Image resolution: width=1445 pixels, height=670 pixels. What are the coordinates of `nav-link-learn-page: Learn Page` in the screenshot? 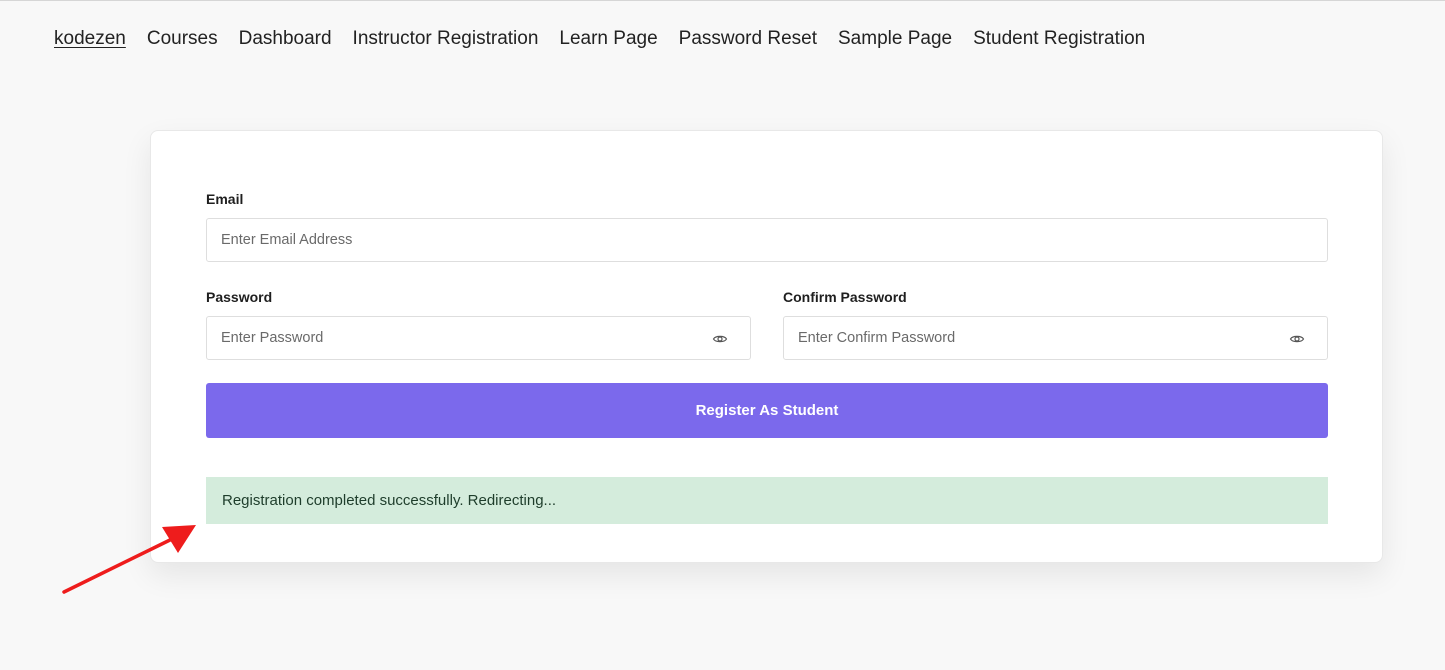 It's located at (608, 39).